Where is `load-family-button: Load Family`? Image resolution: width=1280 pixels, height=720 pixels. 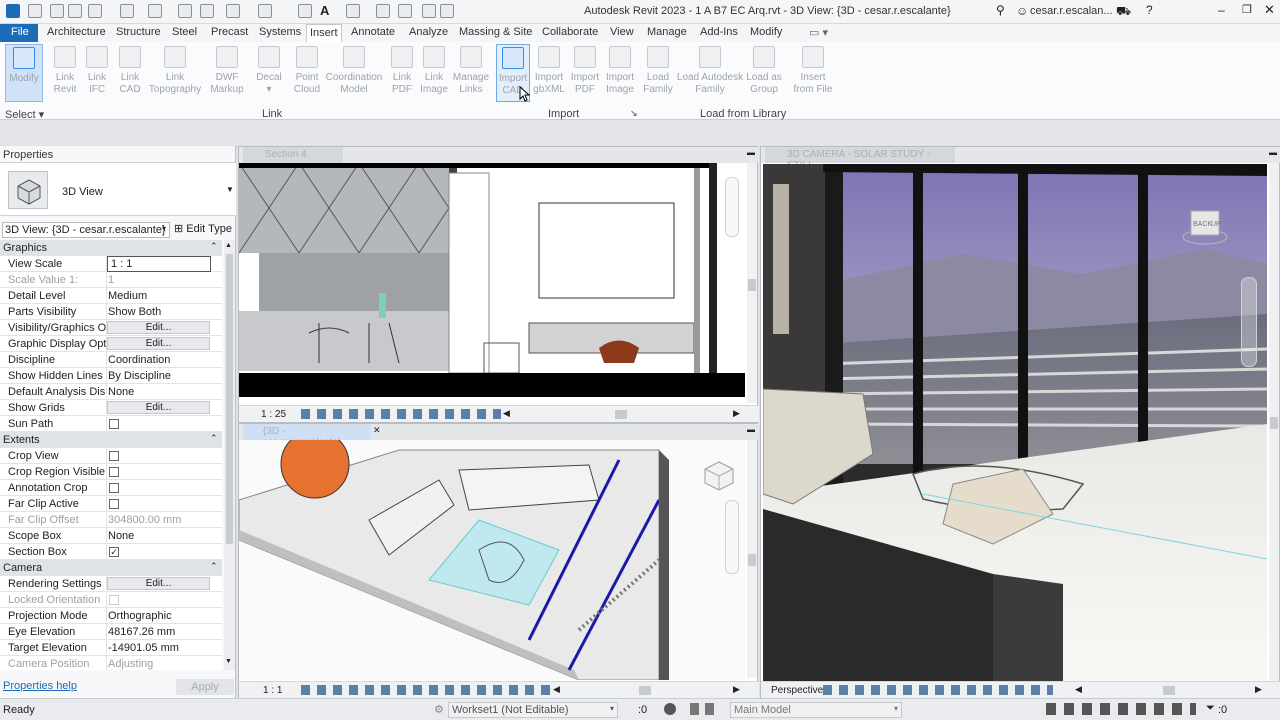 load-family-button: Load Family is located at coordinates (658, 71).